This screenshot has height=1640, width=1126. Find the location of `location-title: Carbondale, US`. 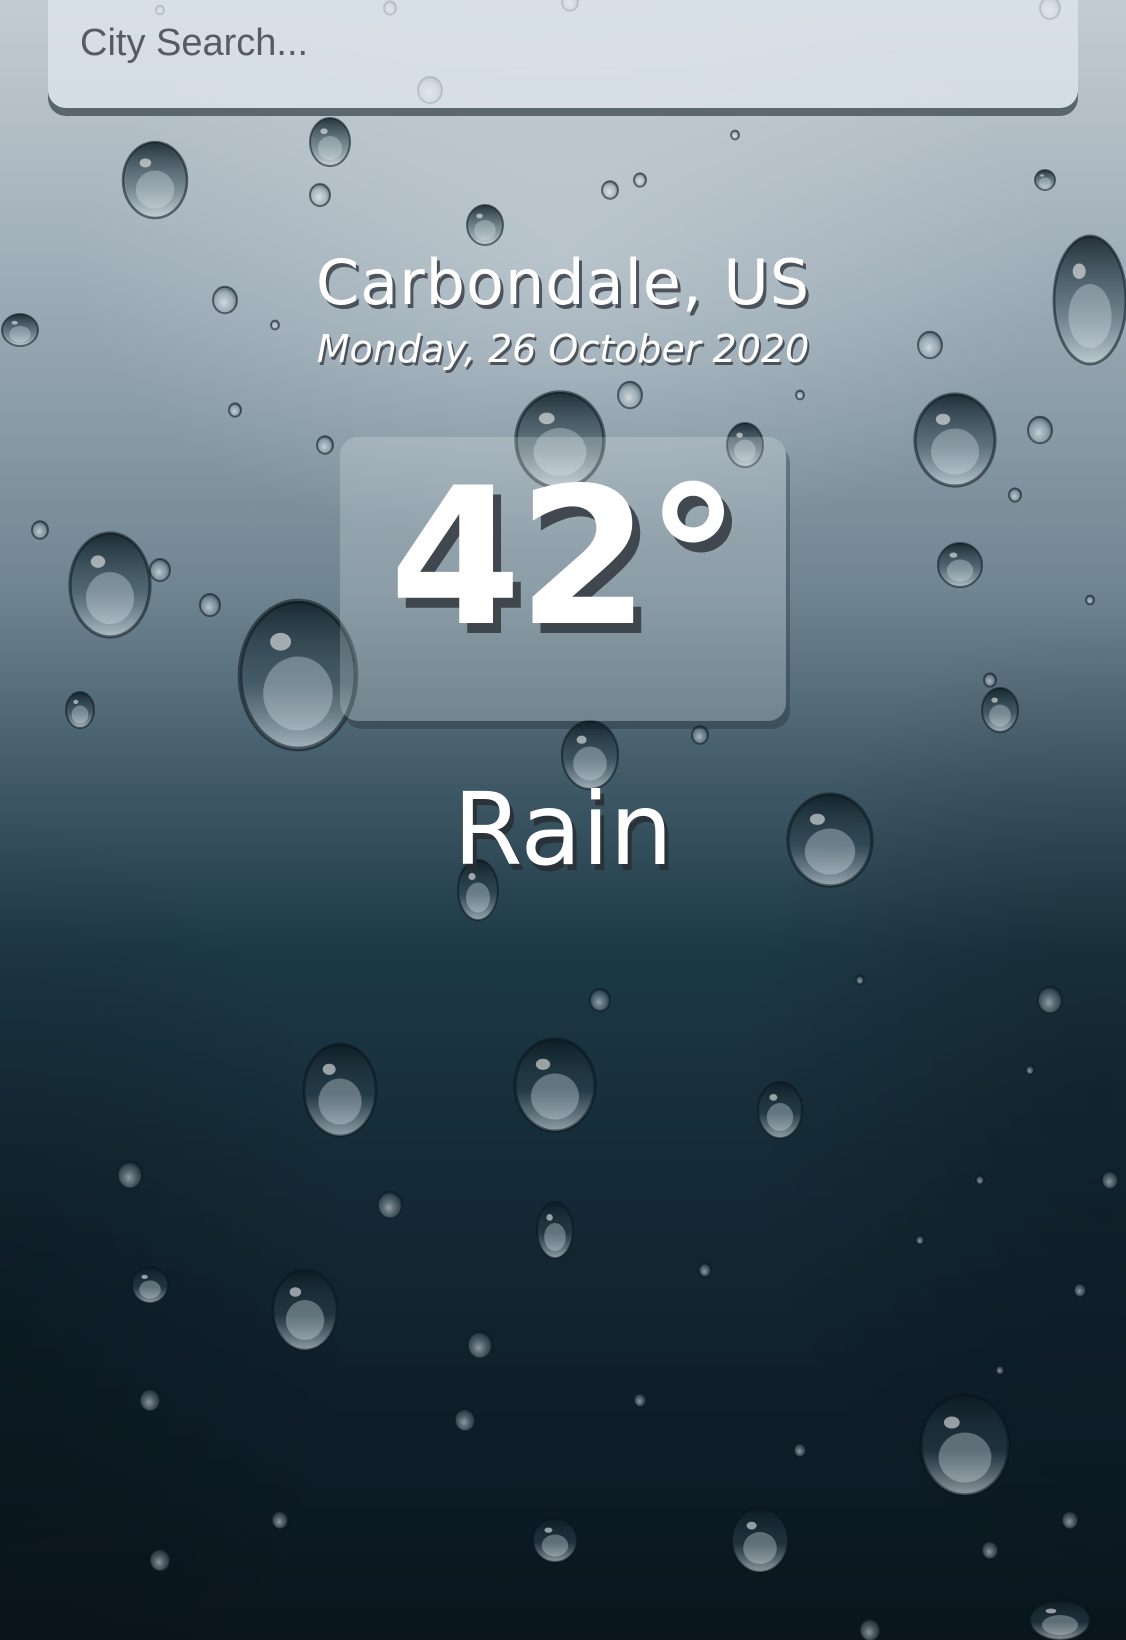

location-title: Carbondale, US is located at coordinates (563, 282).